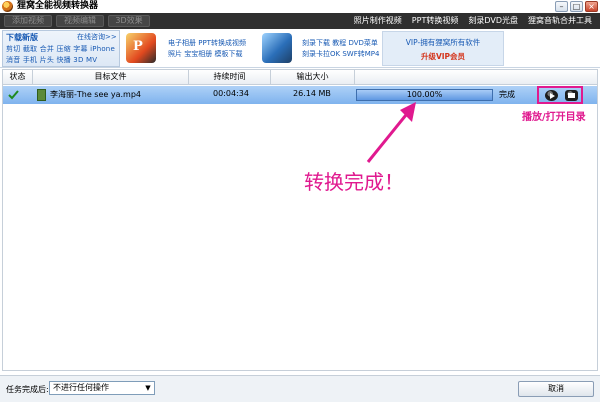  I want to click on chevron-down-icon: ▼, so click(148, 388).